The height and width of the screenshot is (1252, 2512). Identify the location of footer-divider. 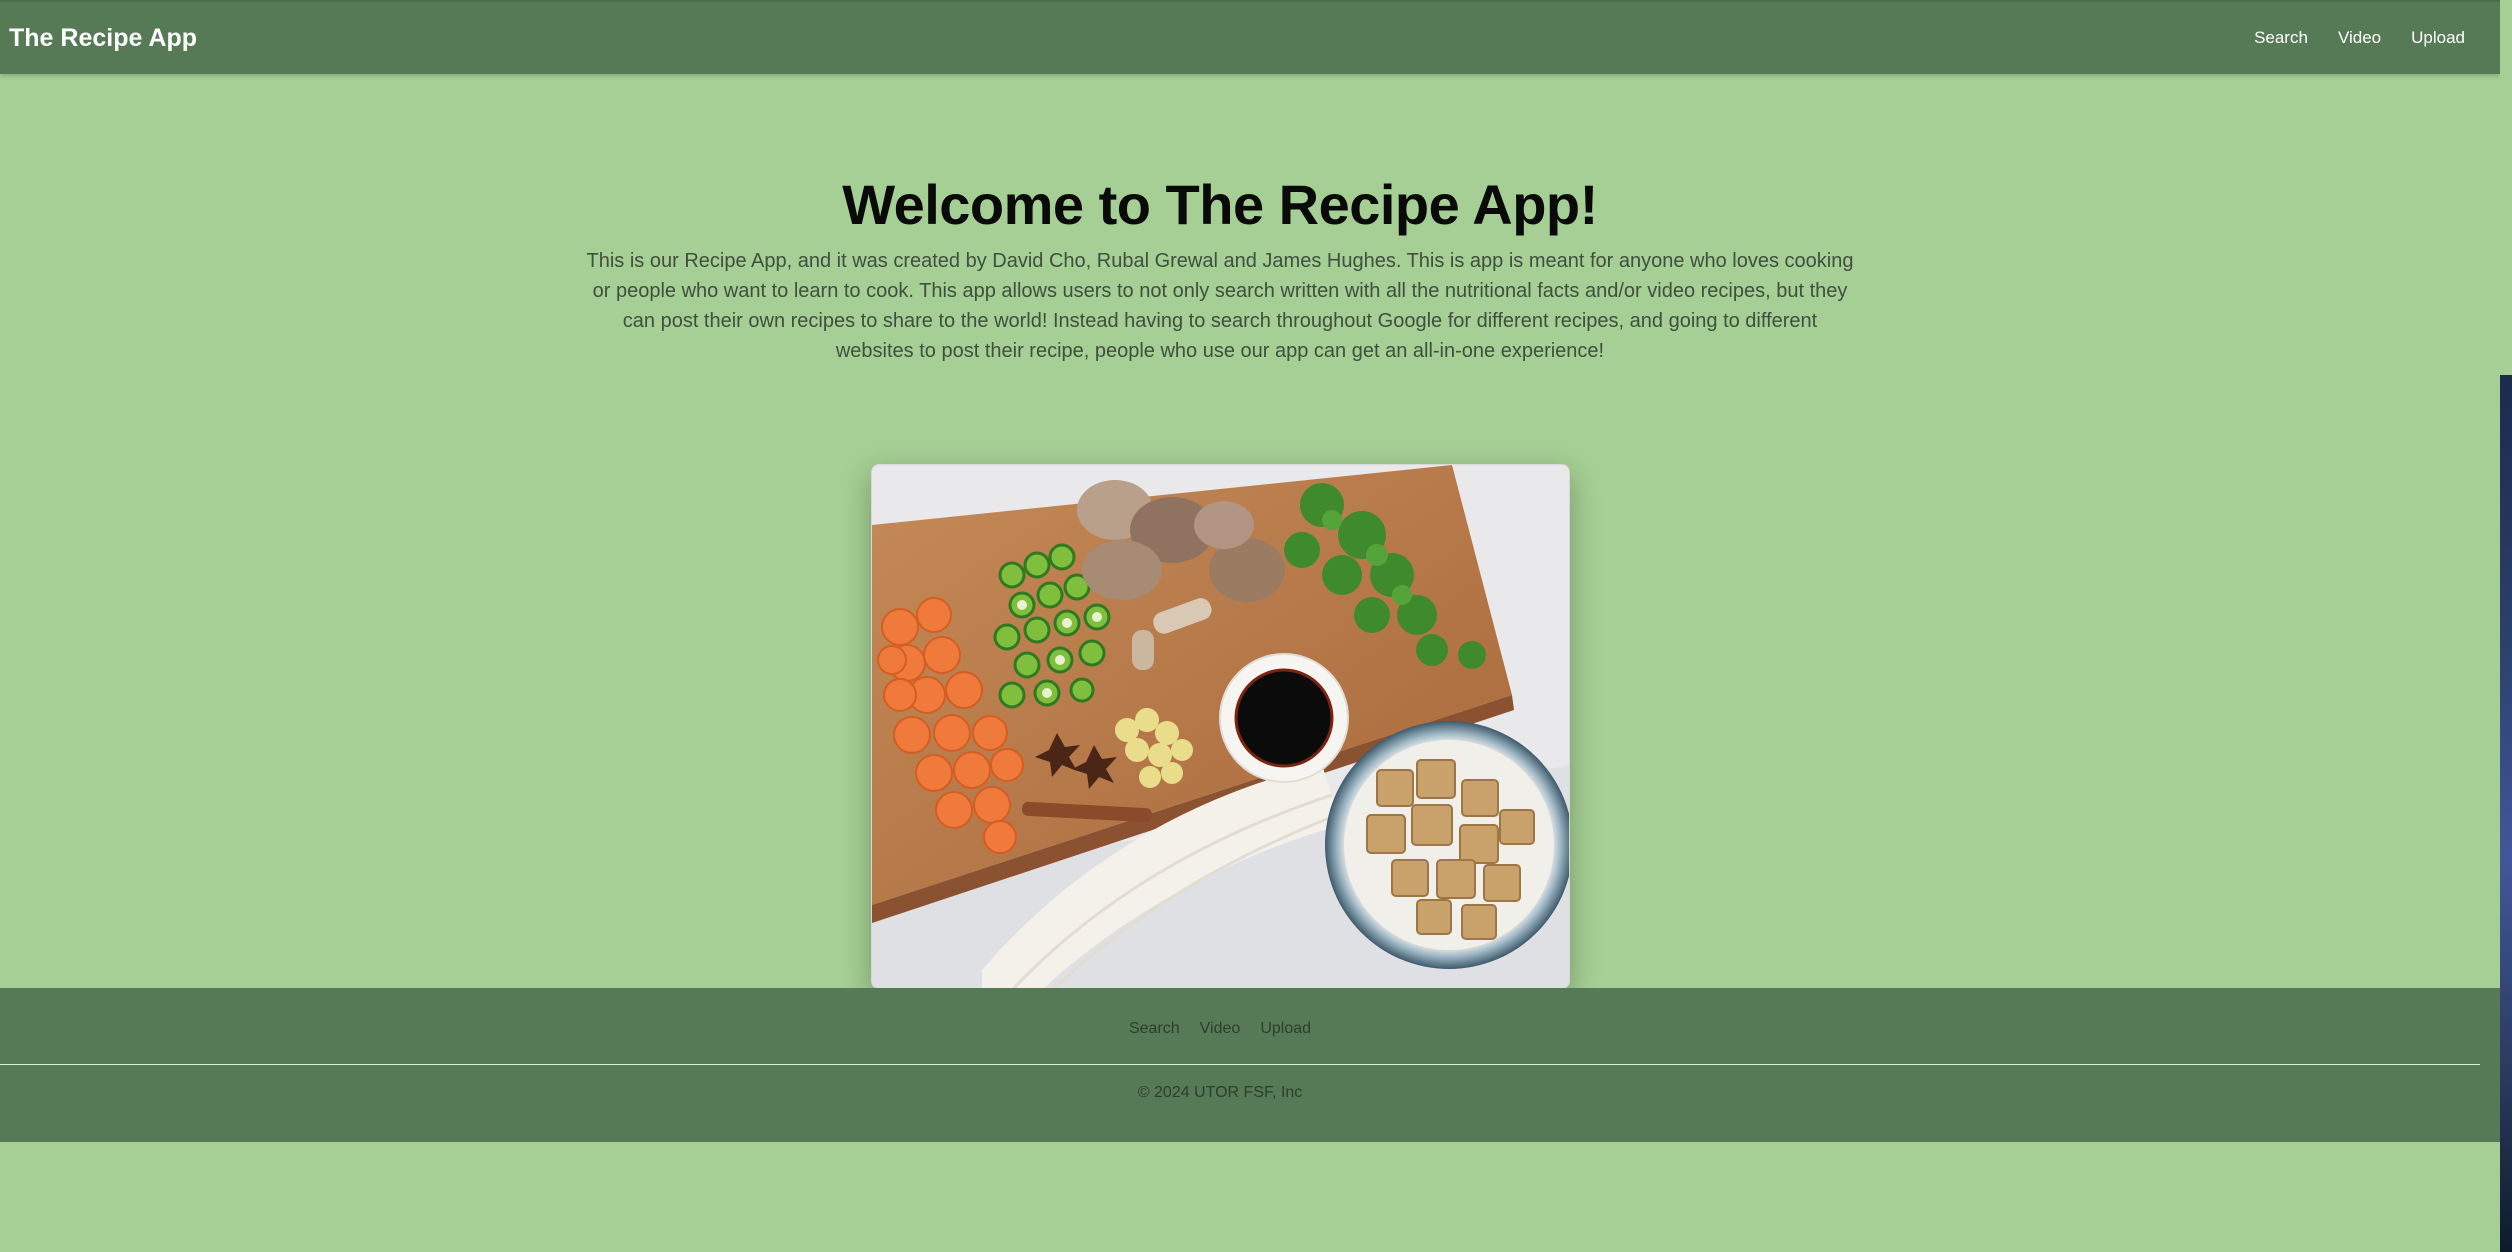
(1240, 1064).